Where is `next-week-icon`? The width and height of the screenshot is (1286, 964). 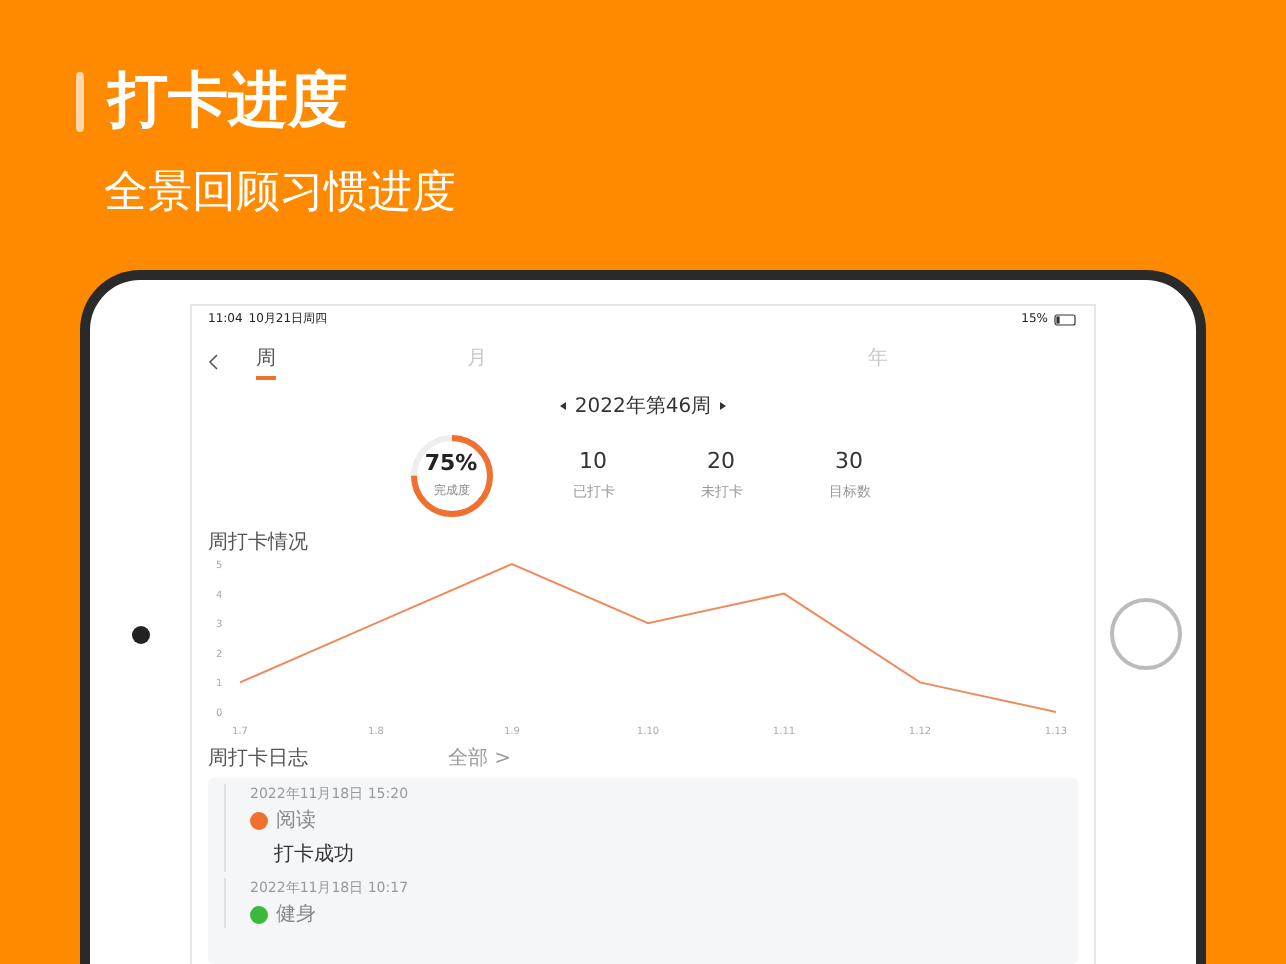 next-week-icon is located at coordinates (722, 406).